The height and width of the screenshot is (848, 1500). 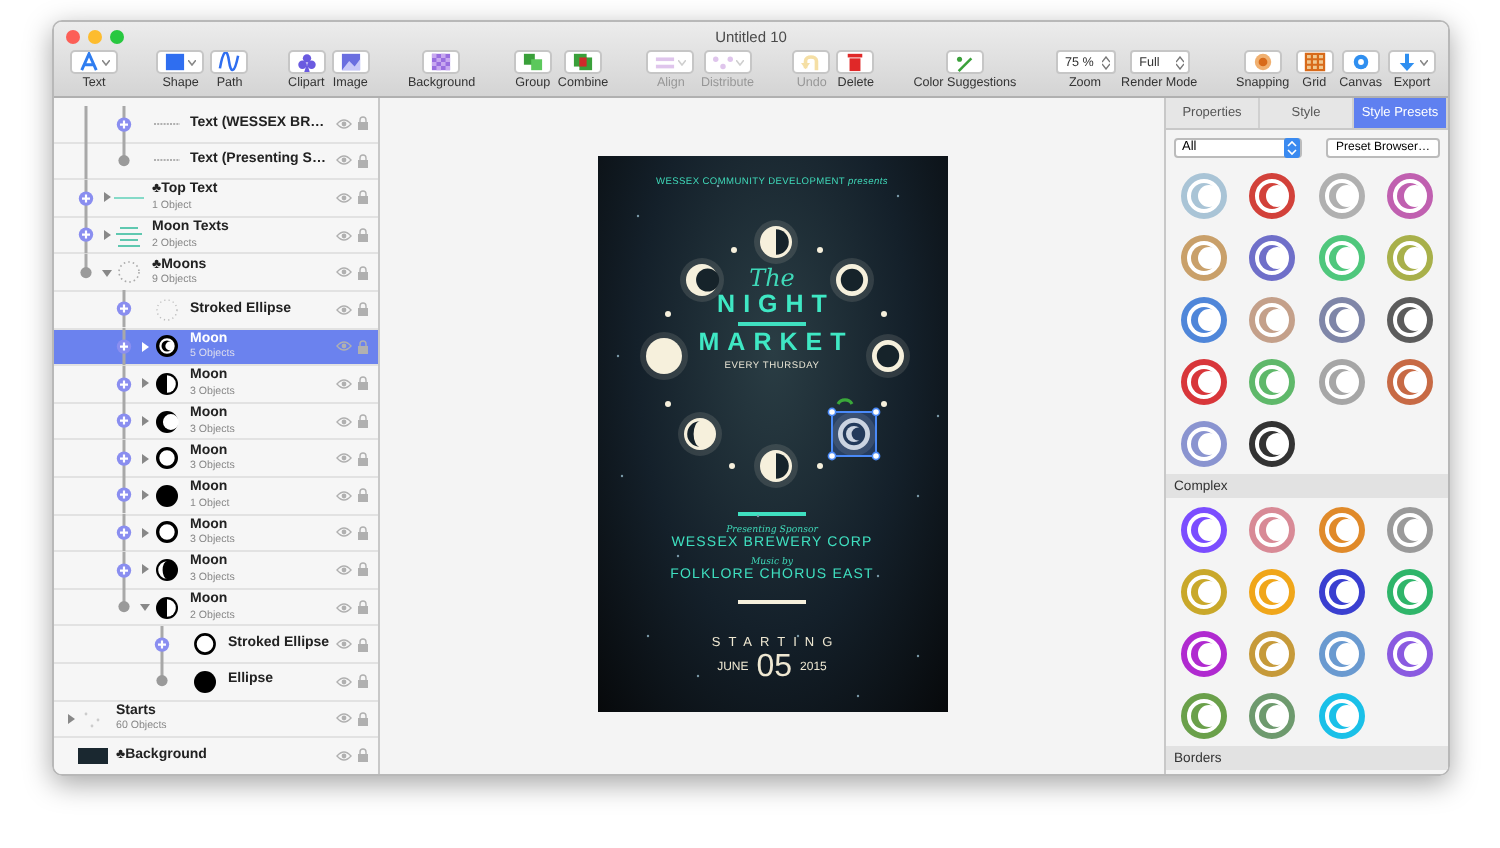 What do you see at coordinates (129, 235) in the screenshot?
I see `text-lines-thumbnail-icon` at bounding box center [129, 235].